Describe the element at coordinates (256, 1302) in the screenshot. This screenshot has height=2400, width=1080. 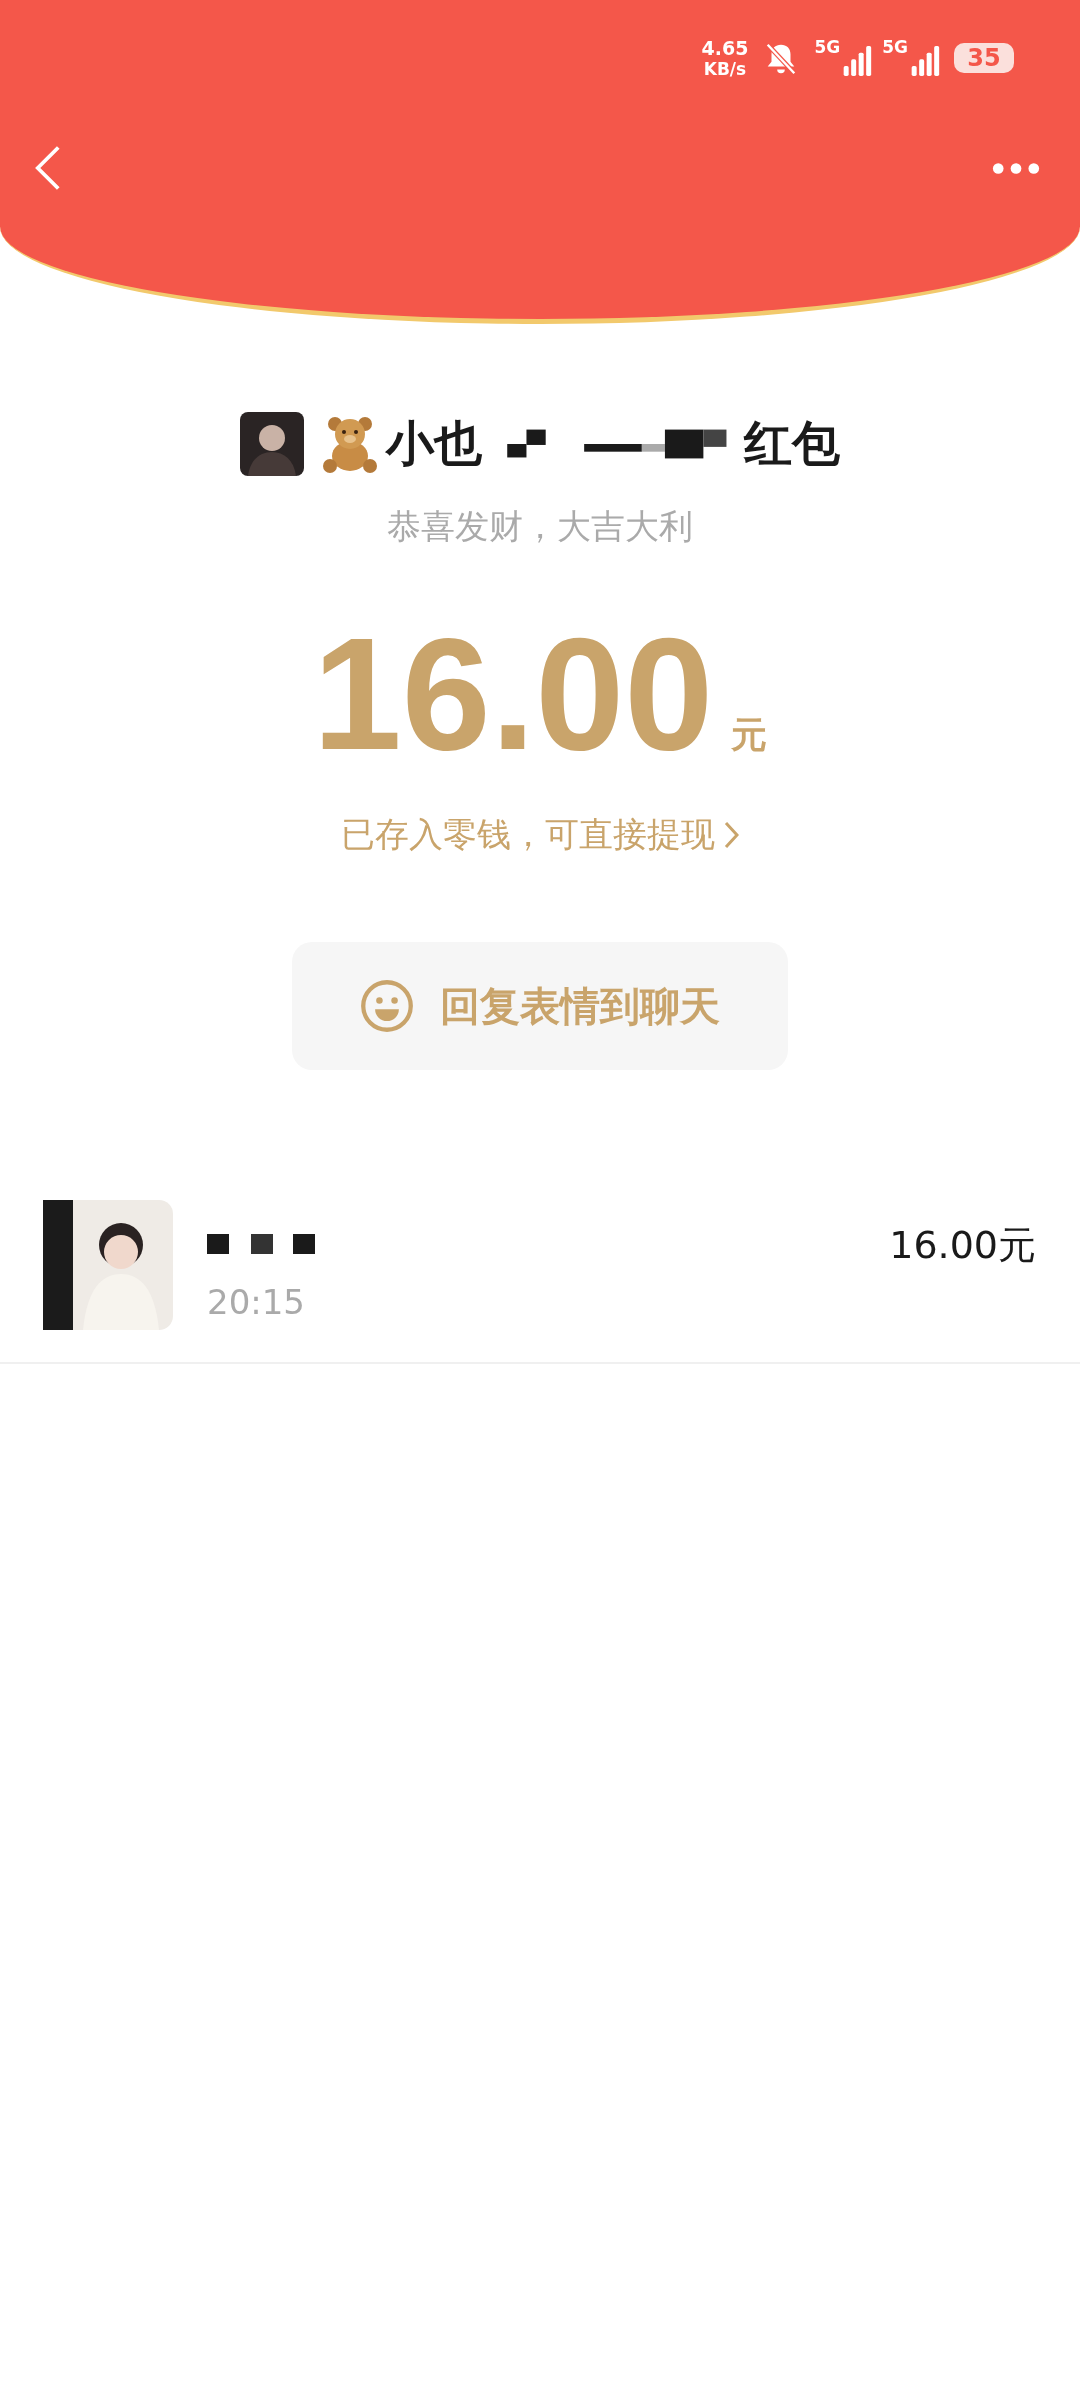
I see `receive-time: 20:15` at that location.